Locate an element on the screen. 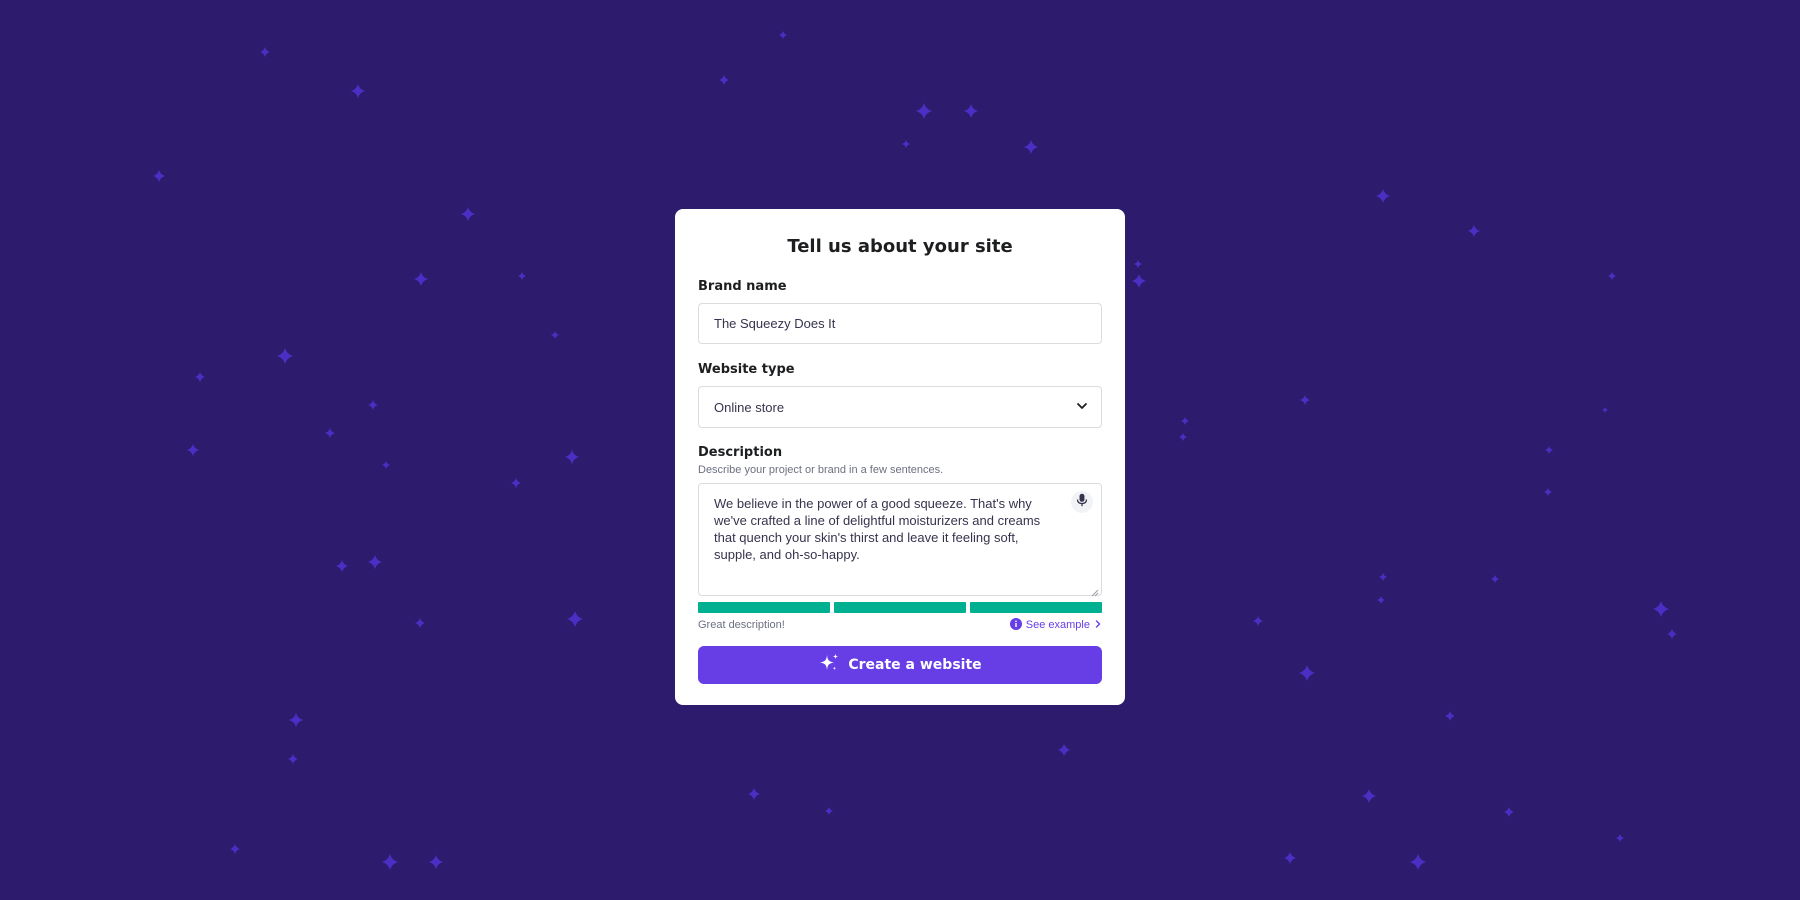  quality-message: Great description! is located at coordinates (741, 625).